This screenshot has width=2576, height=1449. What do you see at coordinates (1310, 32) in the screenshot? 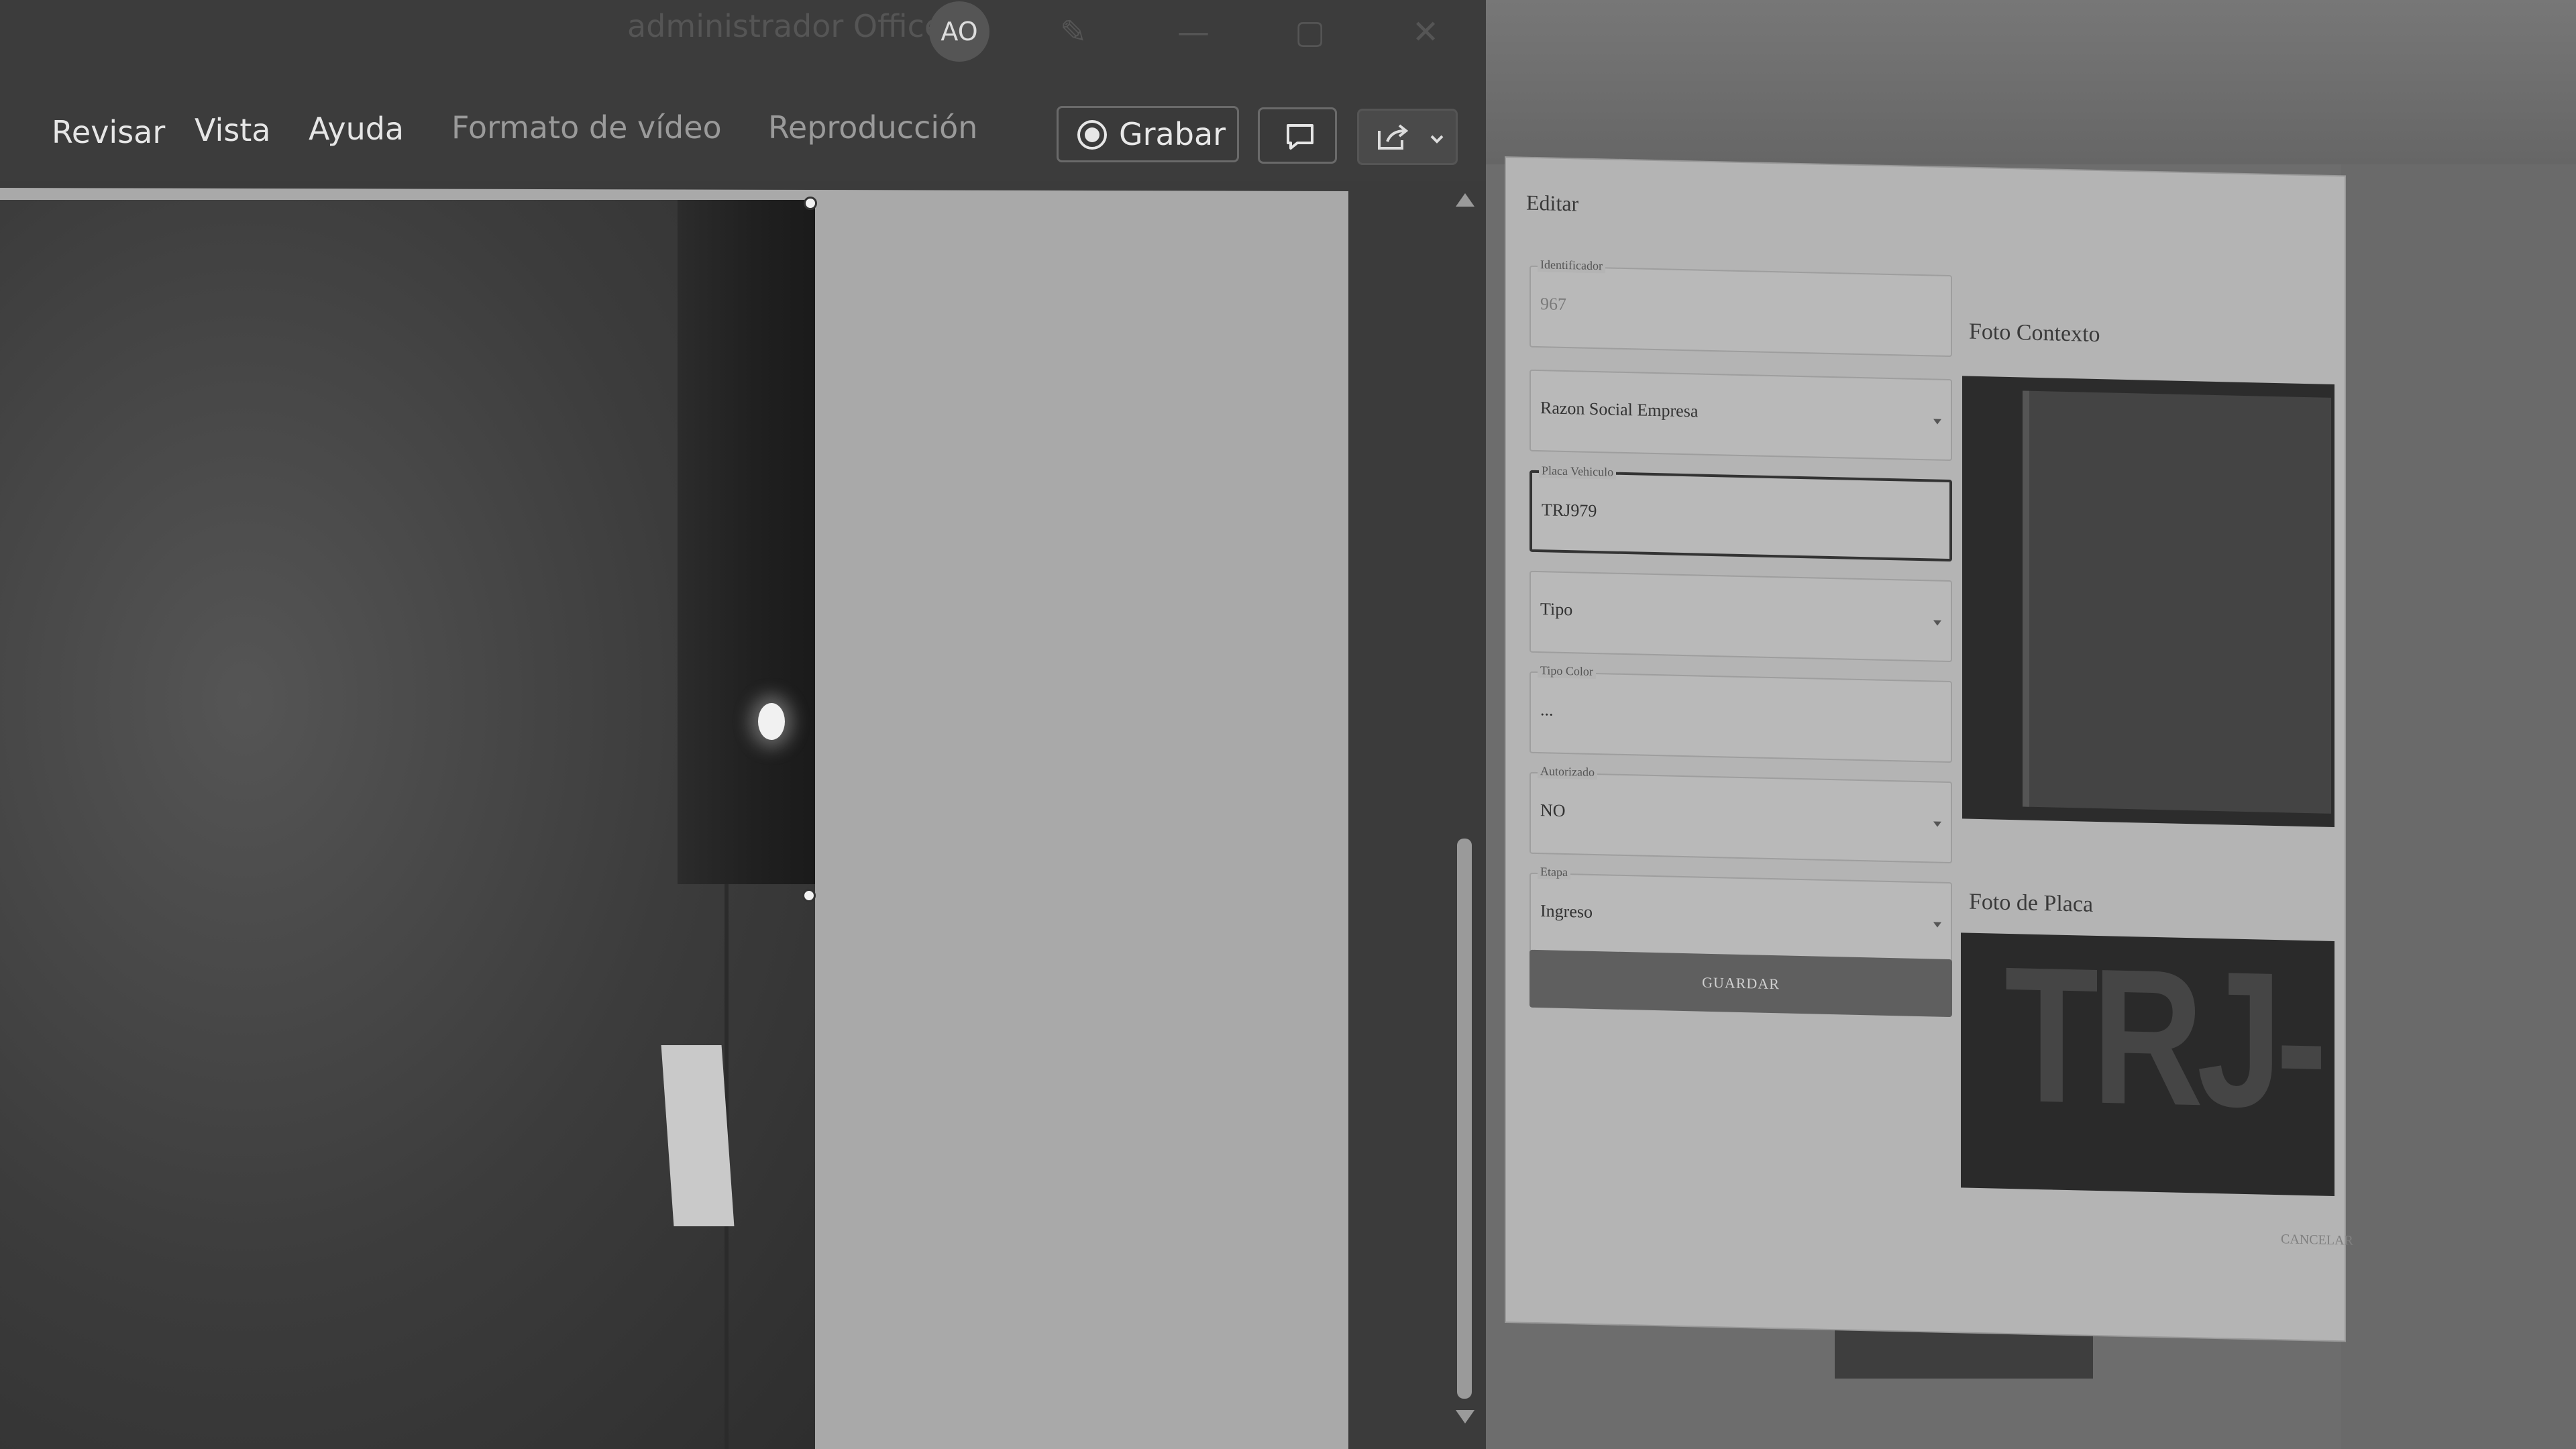
I see `maximize-icon: ▢` at bounding box center [1310, 32].